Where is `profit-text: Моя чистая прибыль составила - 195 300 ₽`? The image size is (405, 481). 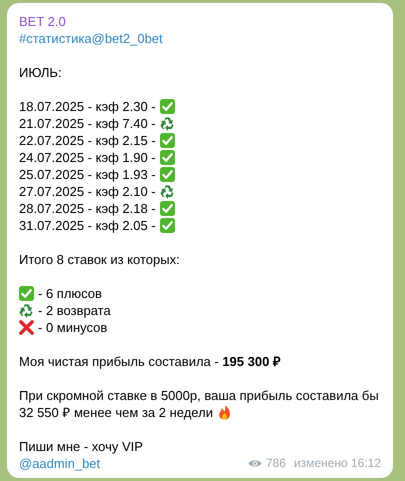
profit-text: Моя чистая прибыль составила - 195 300 ₽ is located at coordinates (150, 361).